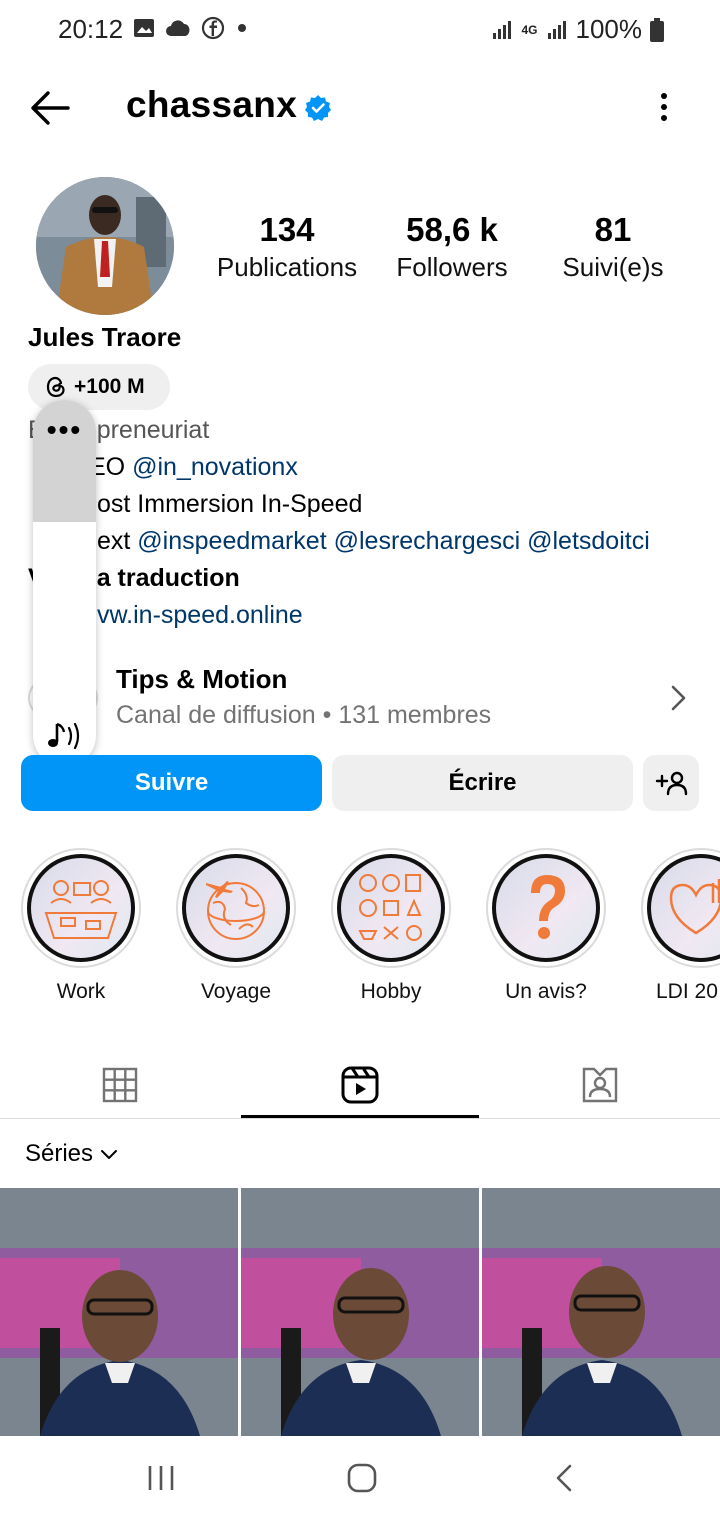 The height and width of the screenshot is (1520, 720). Describe the element at coordinates (242, 28) in the screenshot. I see `dot-icon` at that location.